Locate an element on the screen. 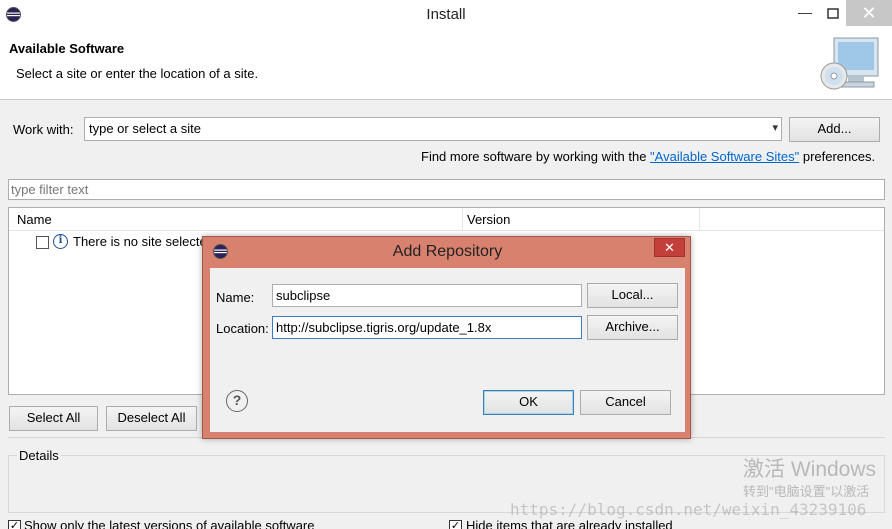  close-button: ✕ is located at coordinates (869, 13).